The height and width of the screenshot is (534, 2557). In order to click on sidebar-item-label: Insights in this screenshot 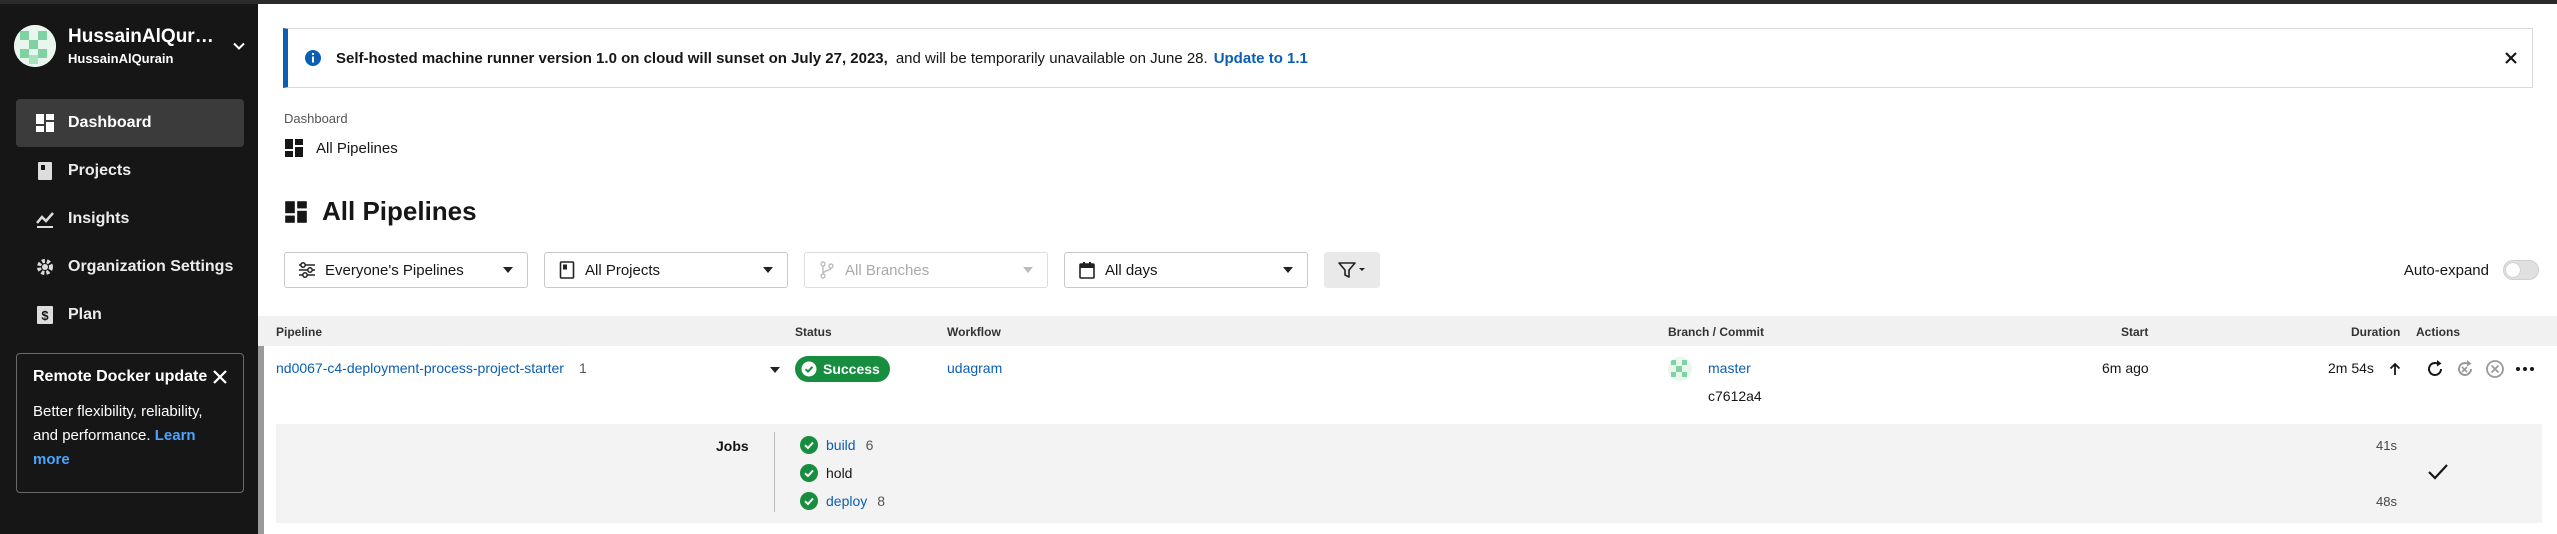, I will do `click(99, 218)`.